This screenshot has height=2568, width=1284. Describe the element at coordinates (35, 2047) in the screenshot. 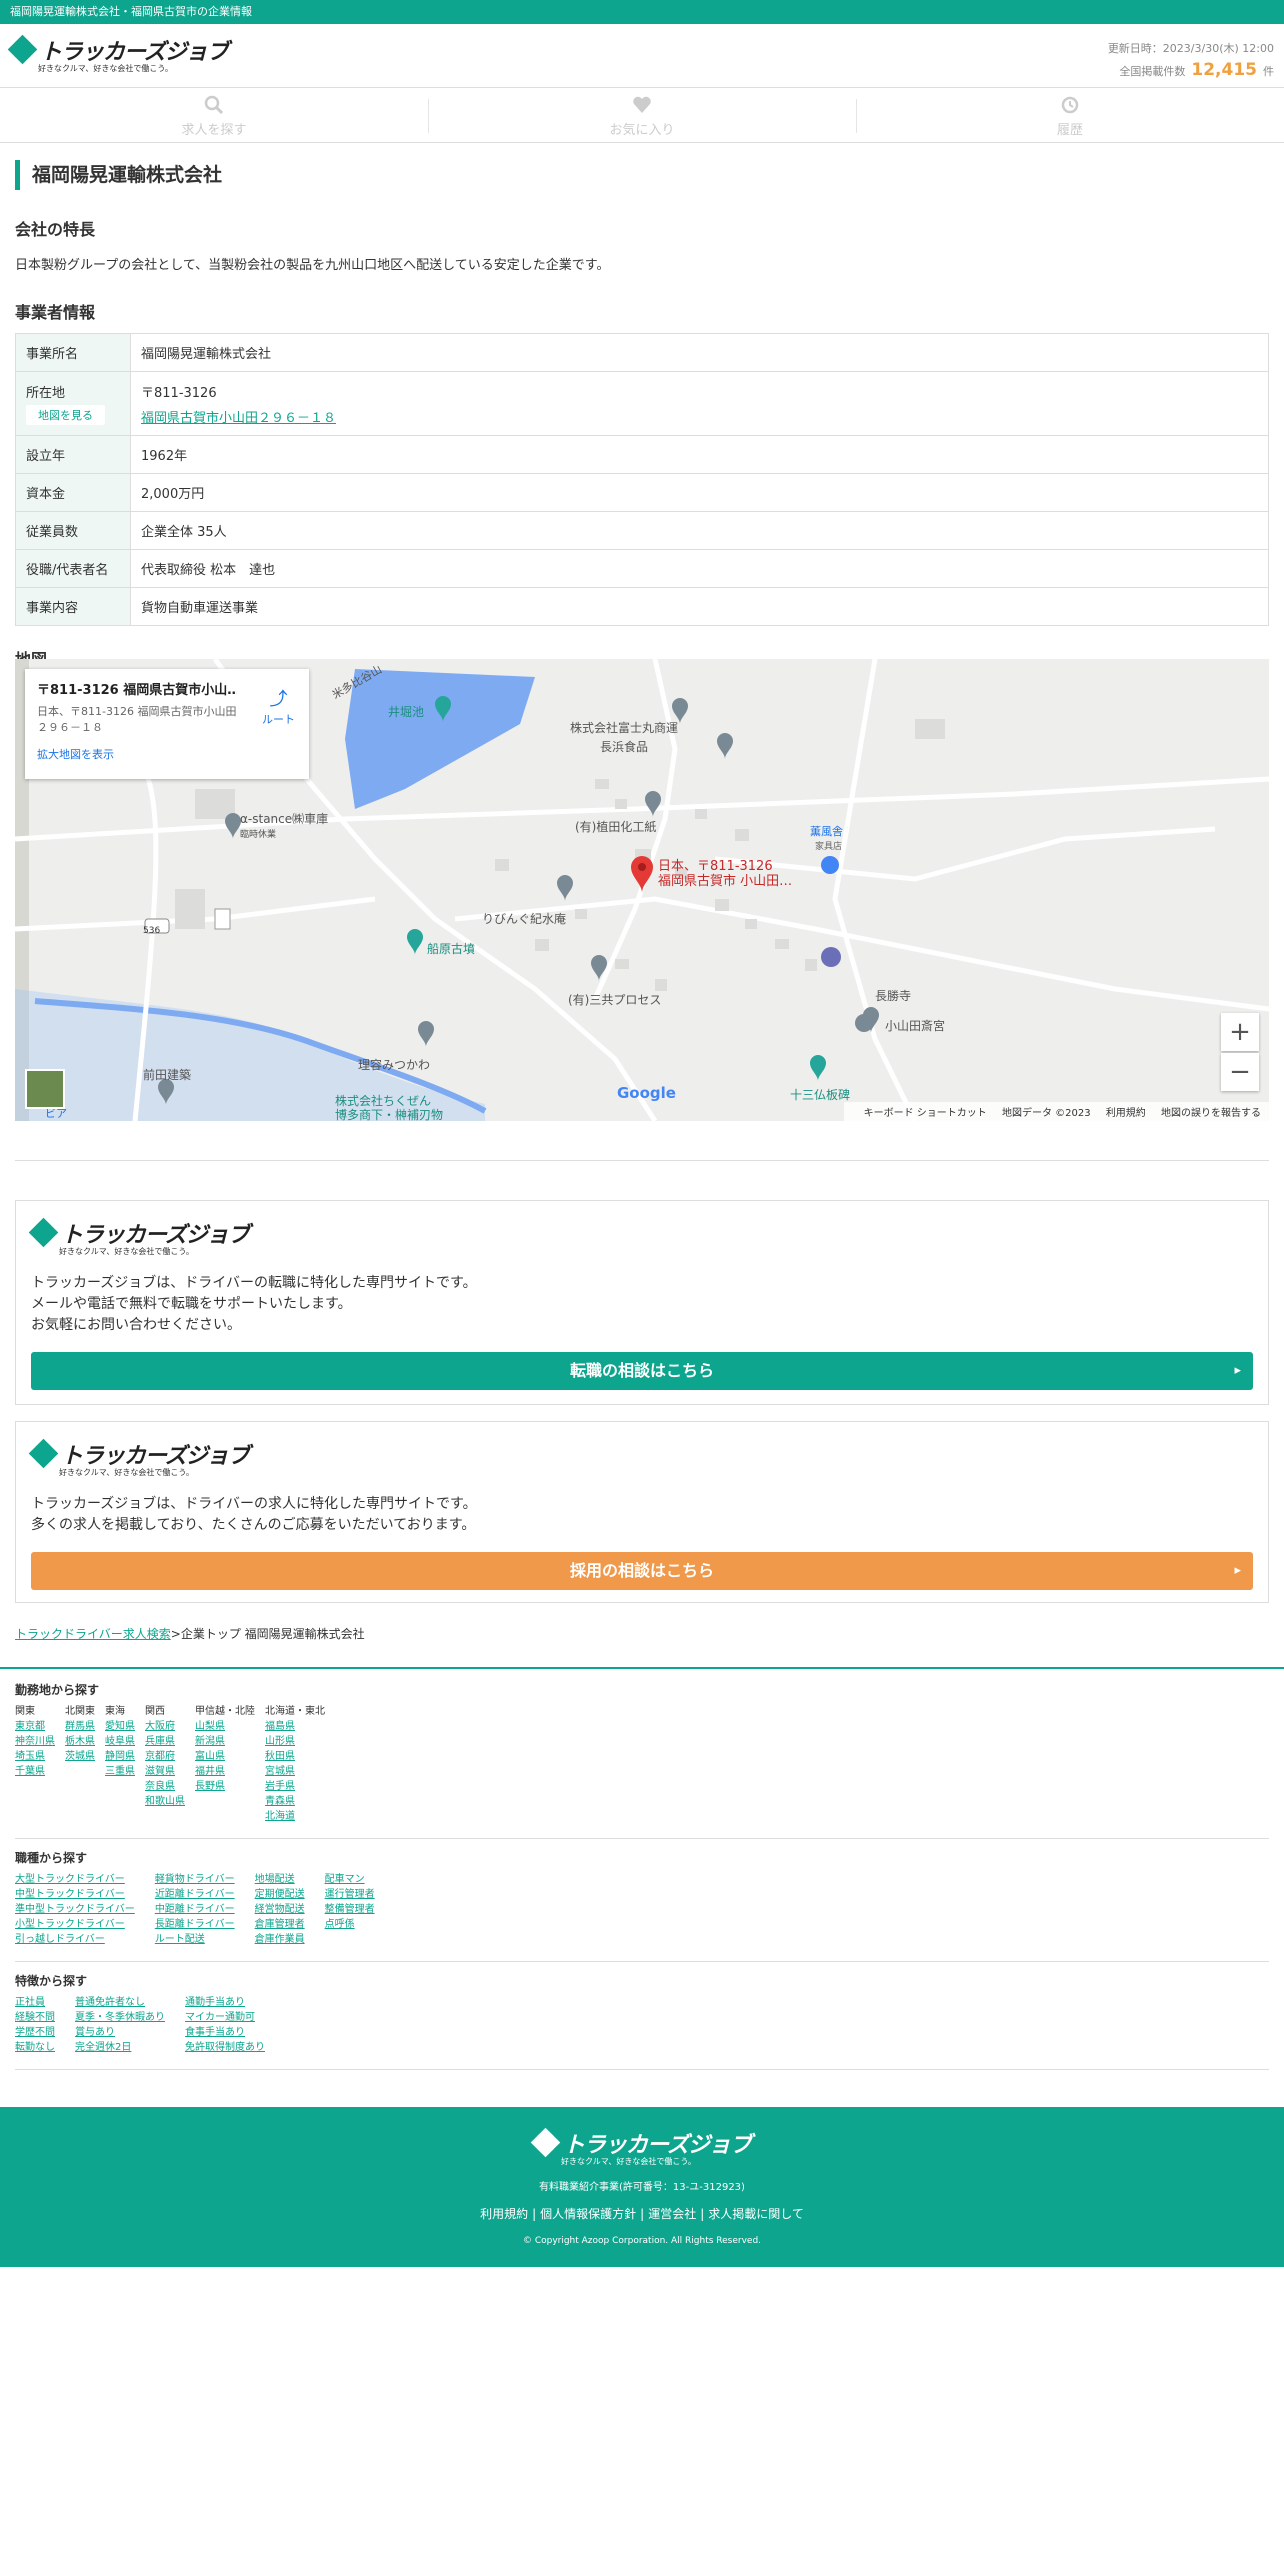

I see `footer-search-link: 転勤なし` at that location.